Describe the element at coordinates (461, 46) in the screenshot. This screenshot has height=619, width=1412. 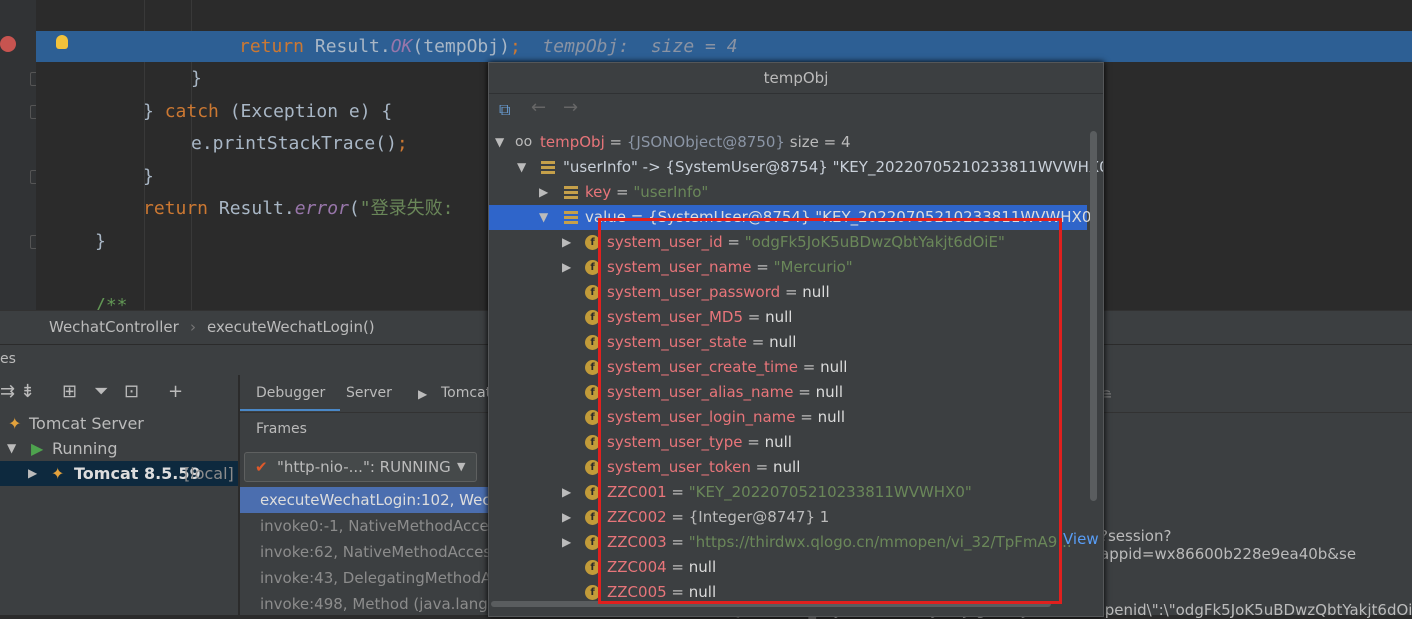
I see `code-token: (tempObj)` at that location.